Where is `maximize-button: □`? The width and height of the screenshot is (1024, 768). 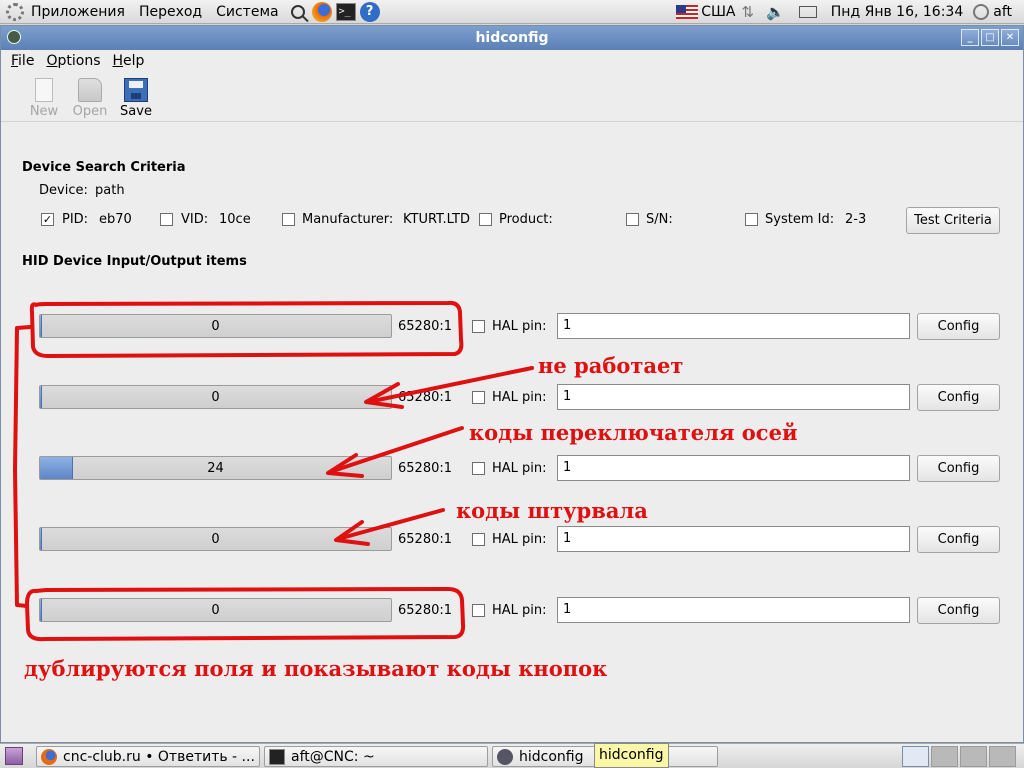
maximize-button: □ is located at coordinates (990, 37).